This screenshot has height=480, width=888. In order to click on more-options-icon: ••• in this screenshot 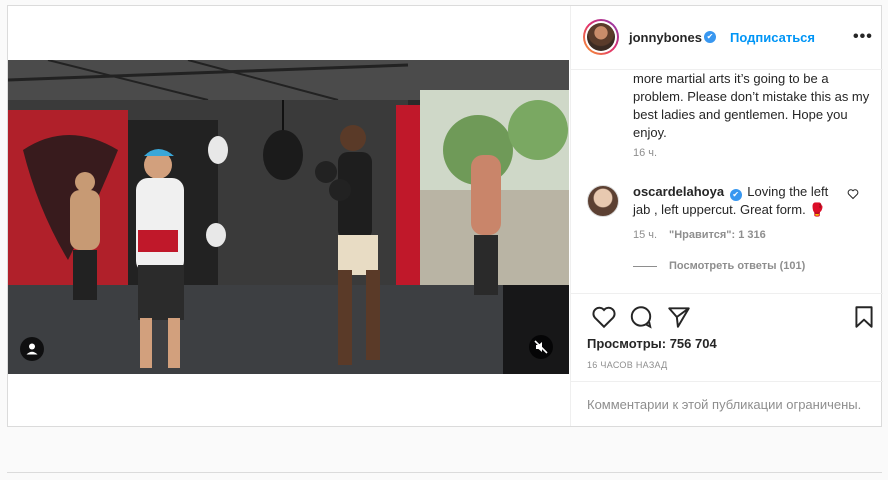, I will do `click(863, 37)`.